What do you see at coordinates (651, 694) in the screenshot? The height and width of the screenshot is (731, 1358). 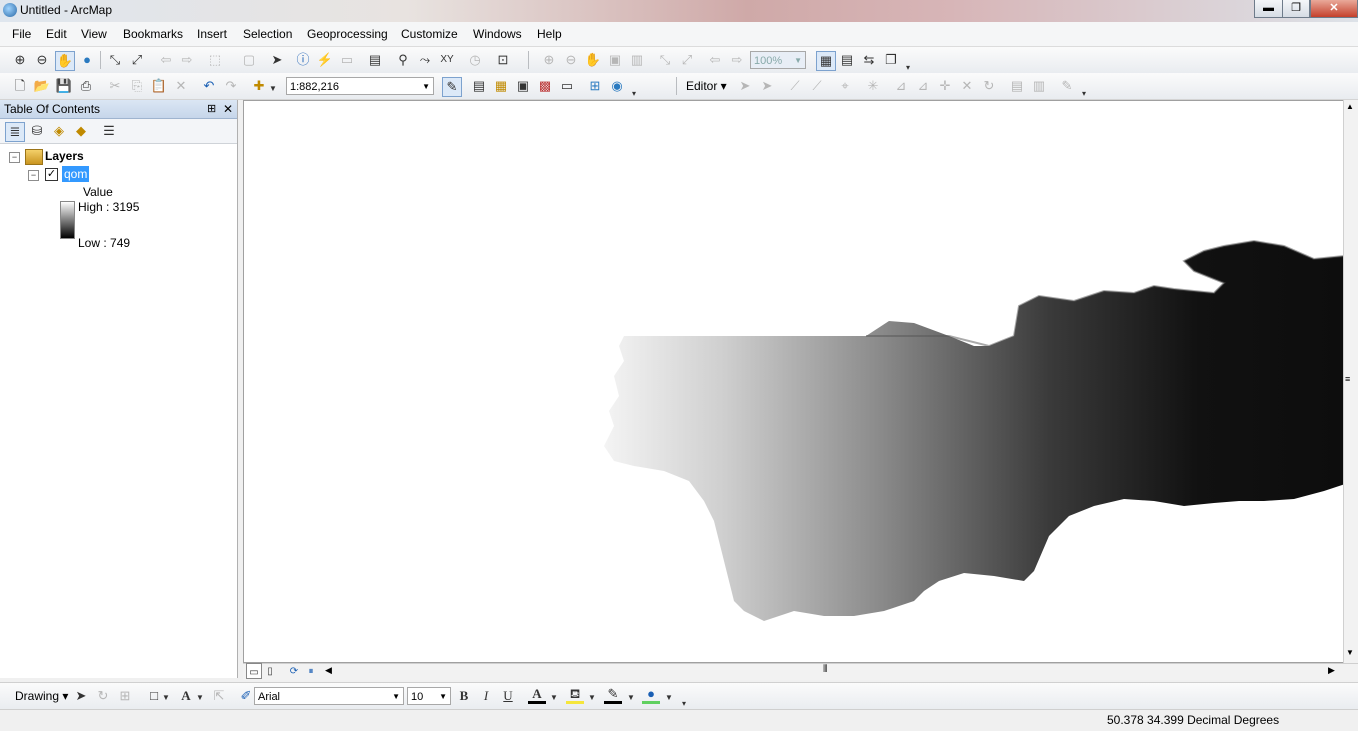 I see `marker-color-icon: ●` at bounding box center [651, 694].